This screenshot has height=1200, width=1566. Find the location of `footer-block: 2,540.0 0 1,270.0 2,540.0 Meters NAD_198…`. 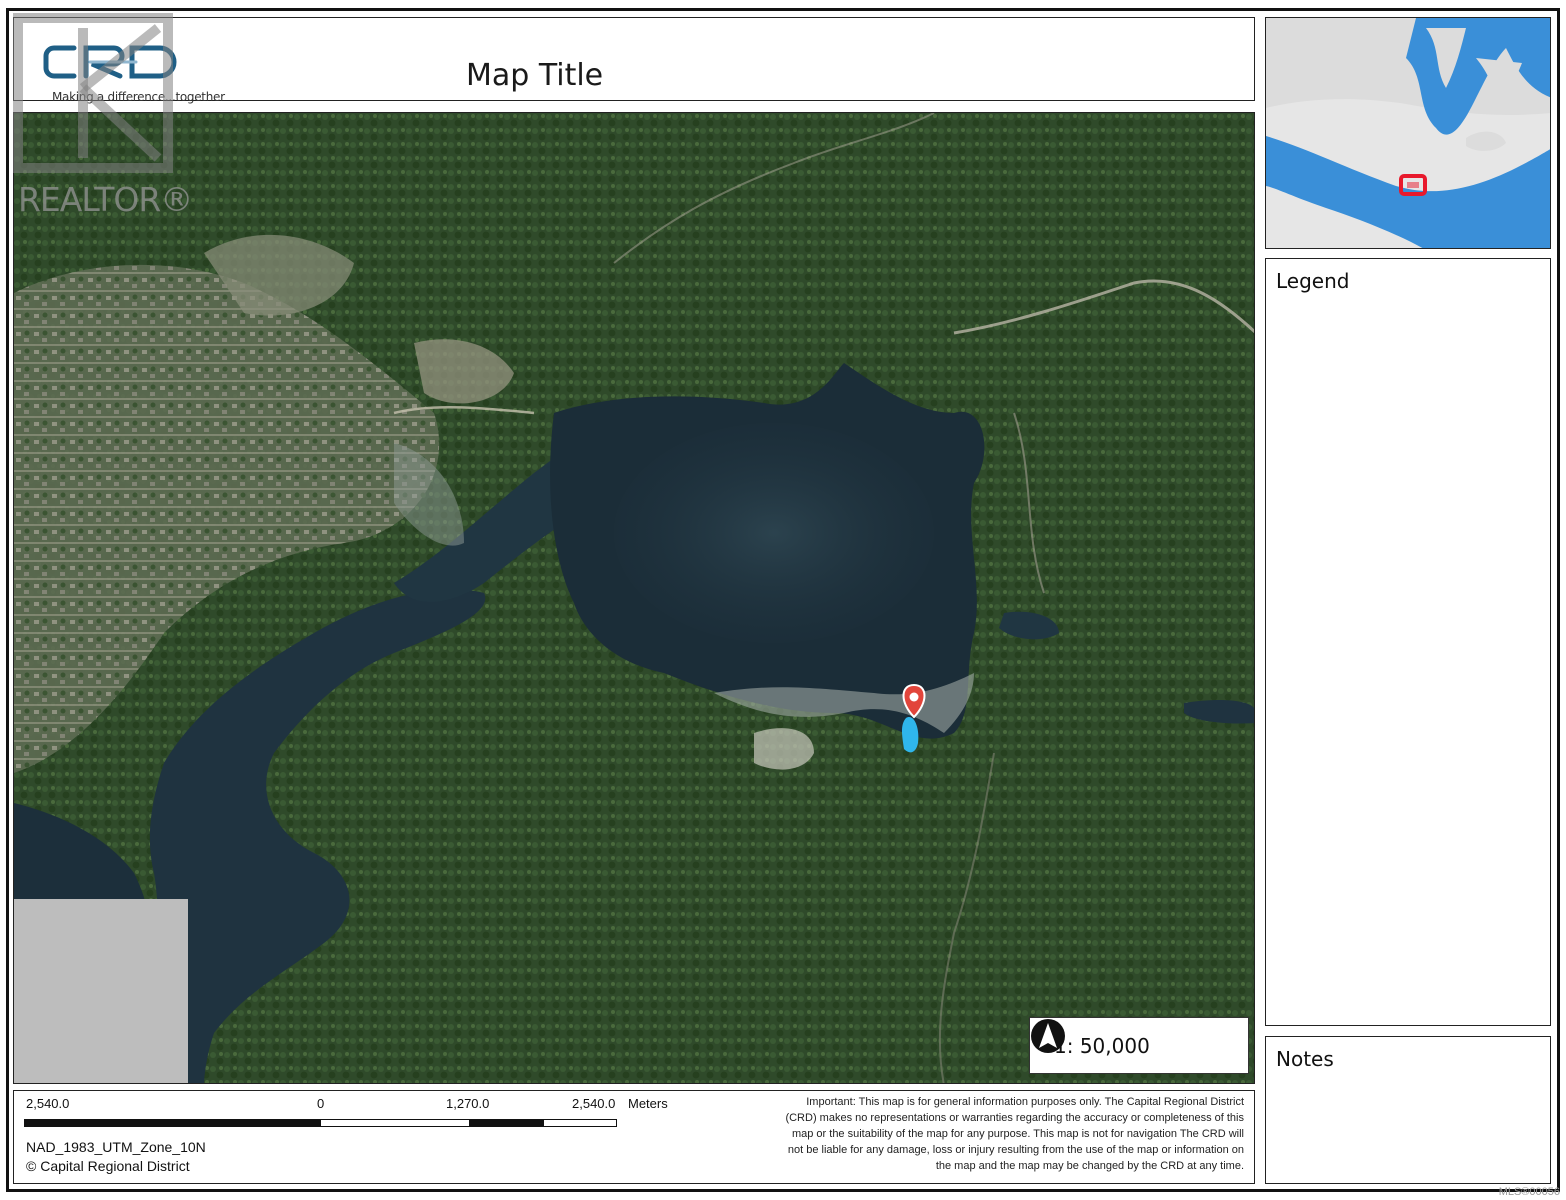

footer-block: 2,540.0 0 1,270.0 2,540.0 Meters NAD_198… is located at coordinates (634, 1137).